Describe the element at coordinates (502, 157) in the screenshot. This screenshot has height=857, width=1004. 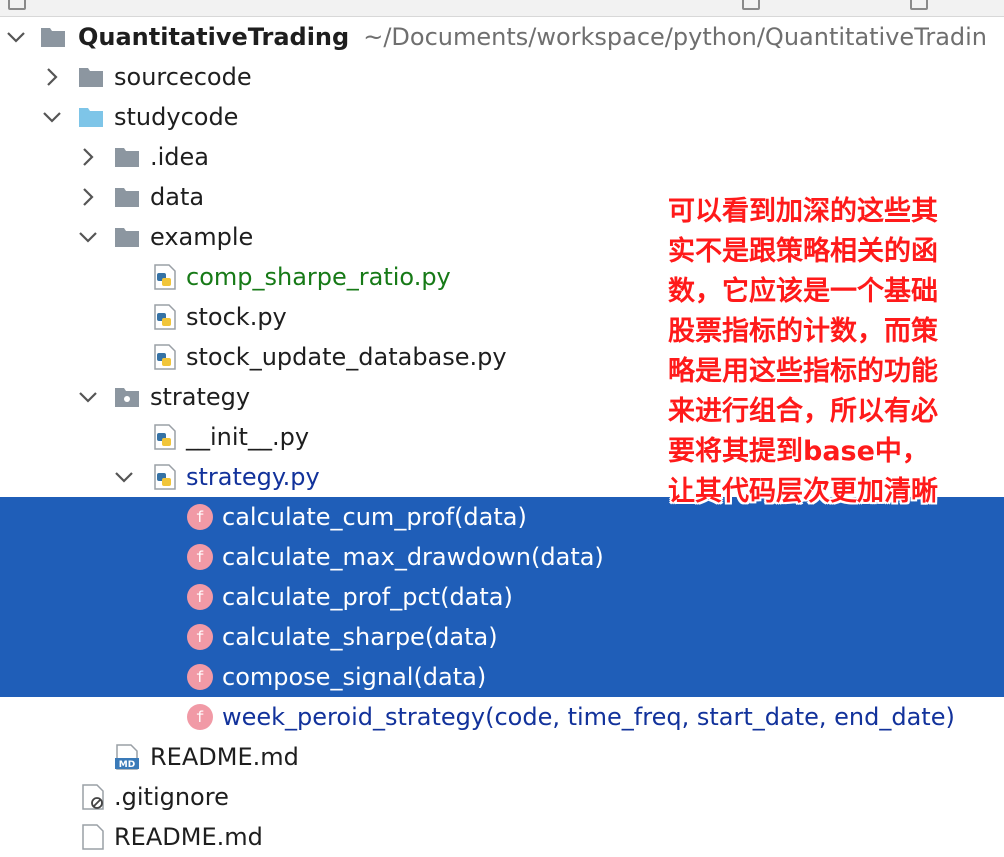
I see `tree-item-idea: .idea` at that location.